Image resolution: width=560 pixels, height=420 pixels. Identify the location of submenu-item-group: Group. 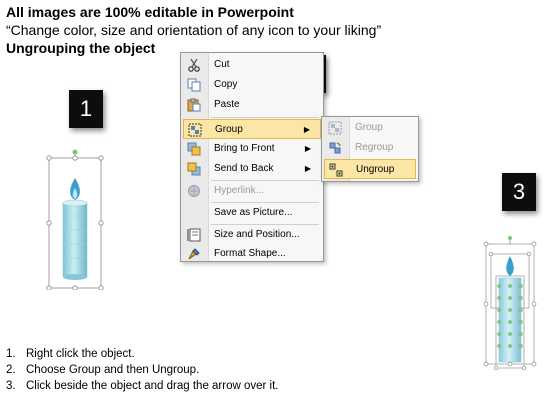
(370, 128).